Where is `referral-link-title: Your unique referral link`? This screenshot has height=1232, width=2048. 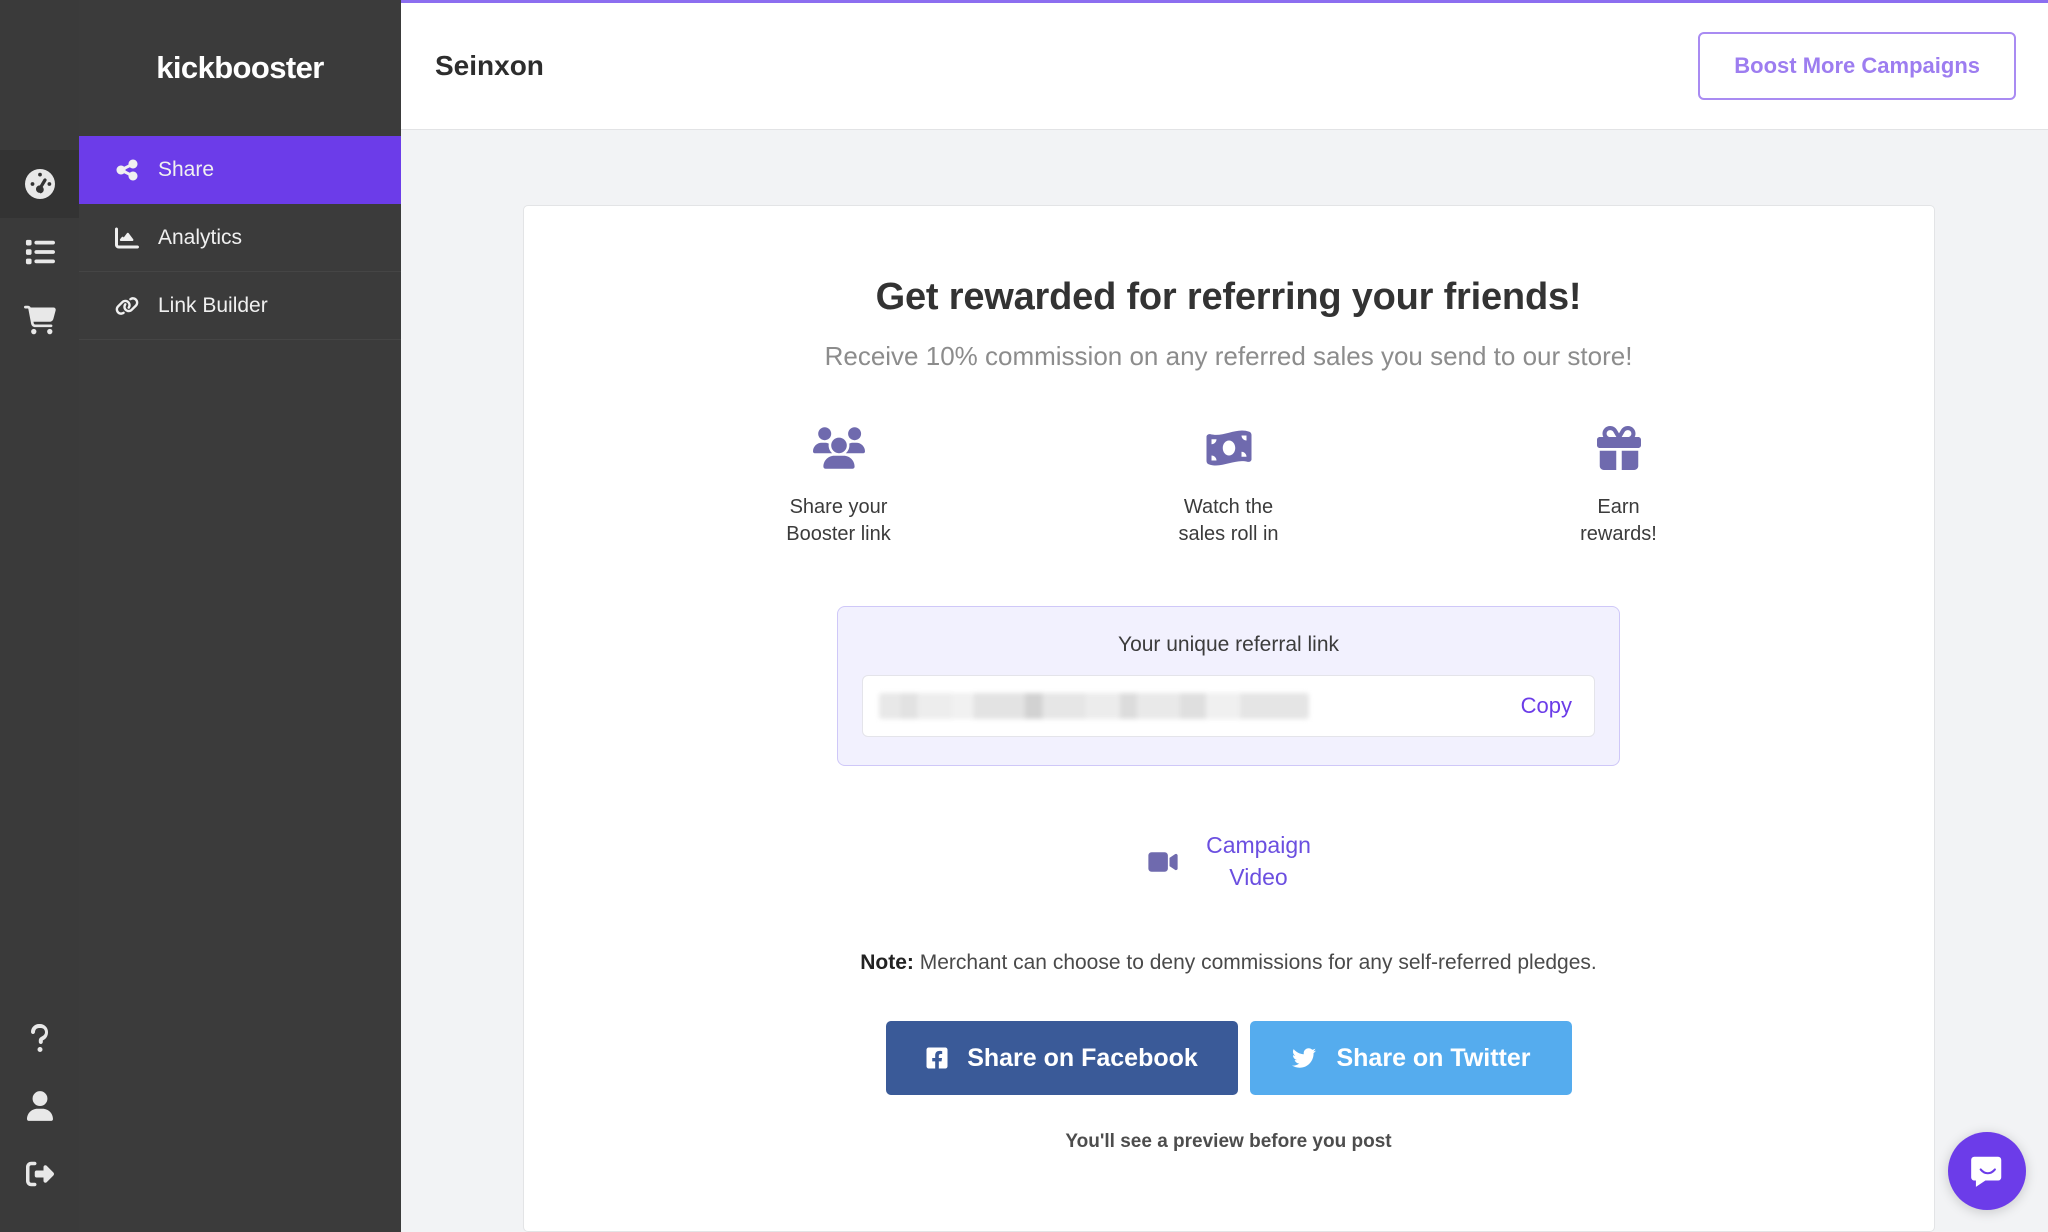
referral-link-title: Your unique referral link is located at coordinates (1228, 644).